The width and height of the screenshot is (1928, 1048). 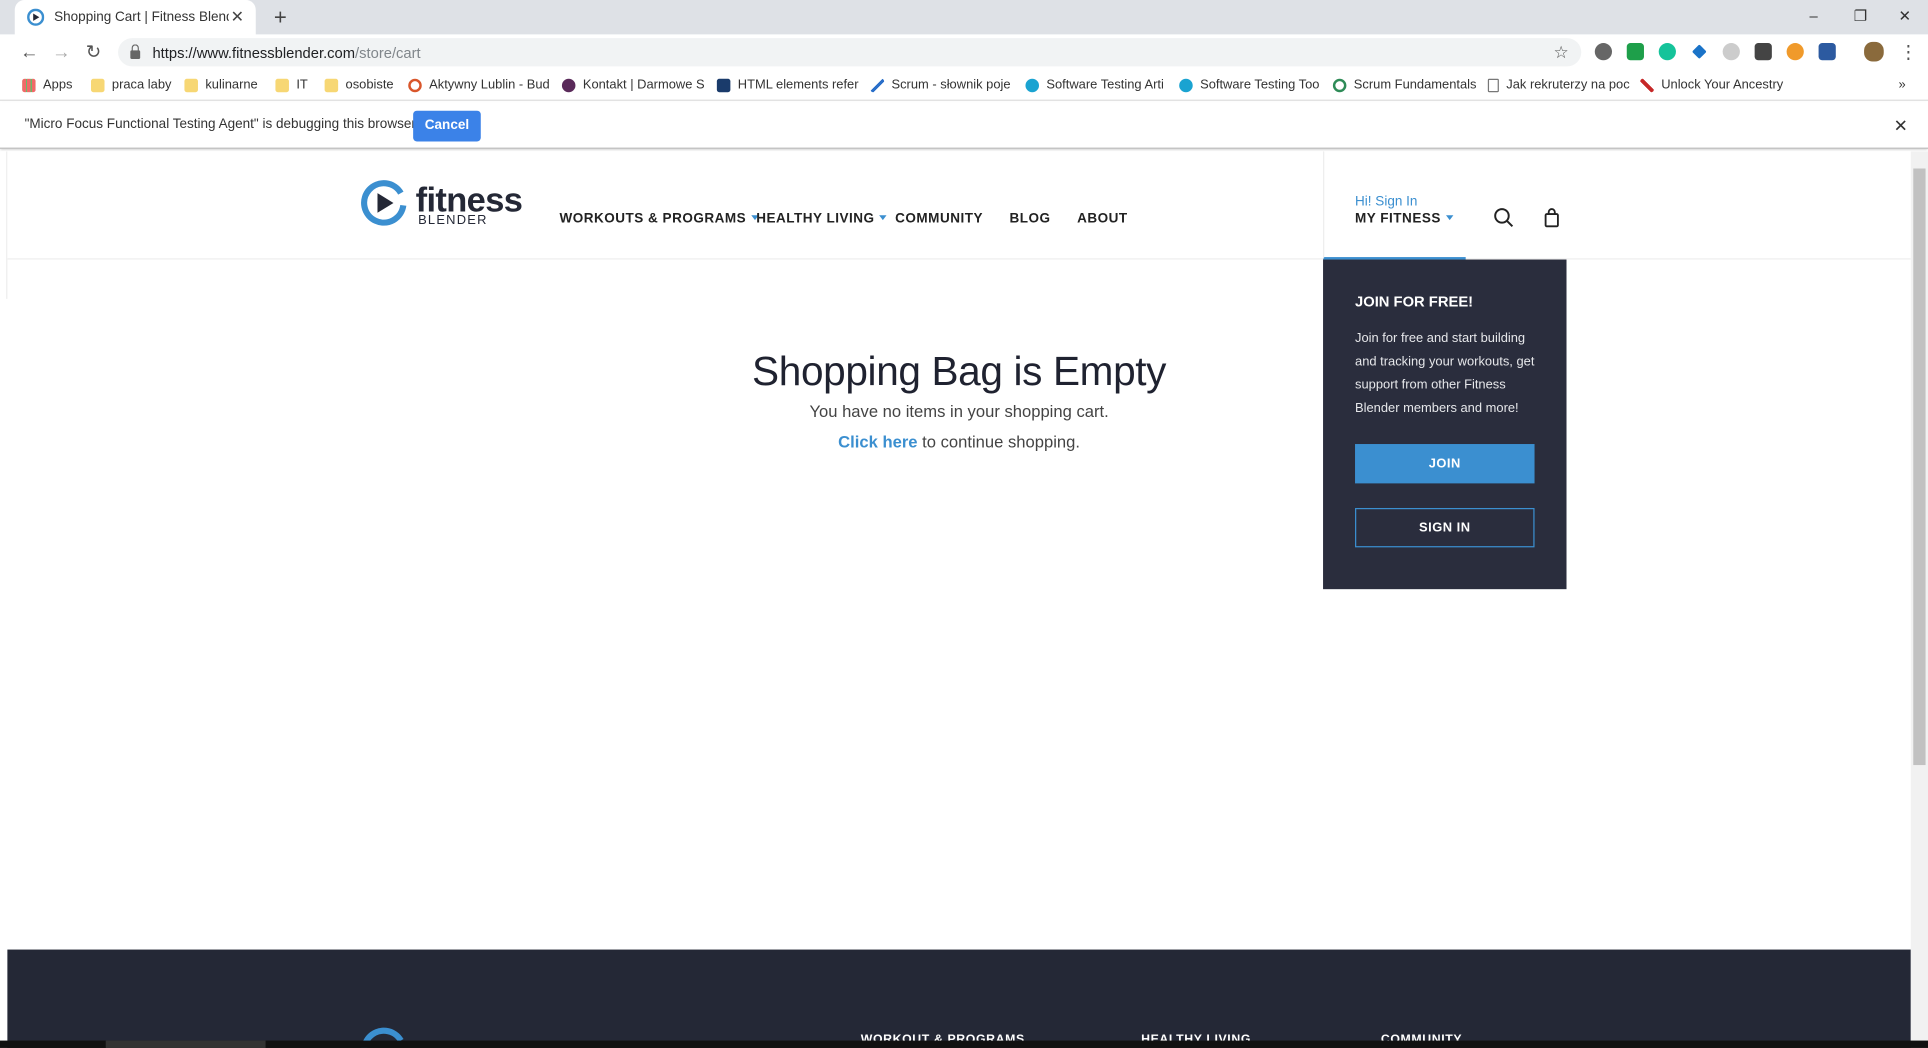 I want to click on my-fitness-menu: Hi! Sign In MY FITNESS, so click(x=1394, y=205).